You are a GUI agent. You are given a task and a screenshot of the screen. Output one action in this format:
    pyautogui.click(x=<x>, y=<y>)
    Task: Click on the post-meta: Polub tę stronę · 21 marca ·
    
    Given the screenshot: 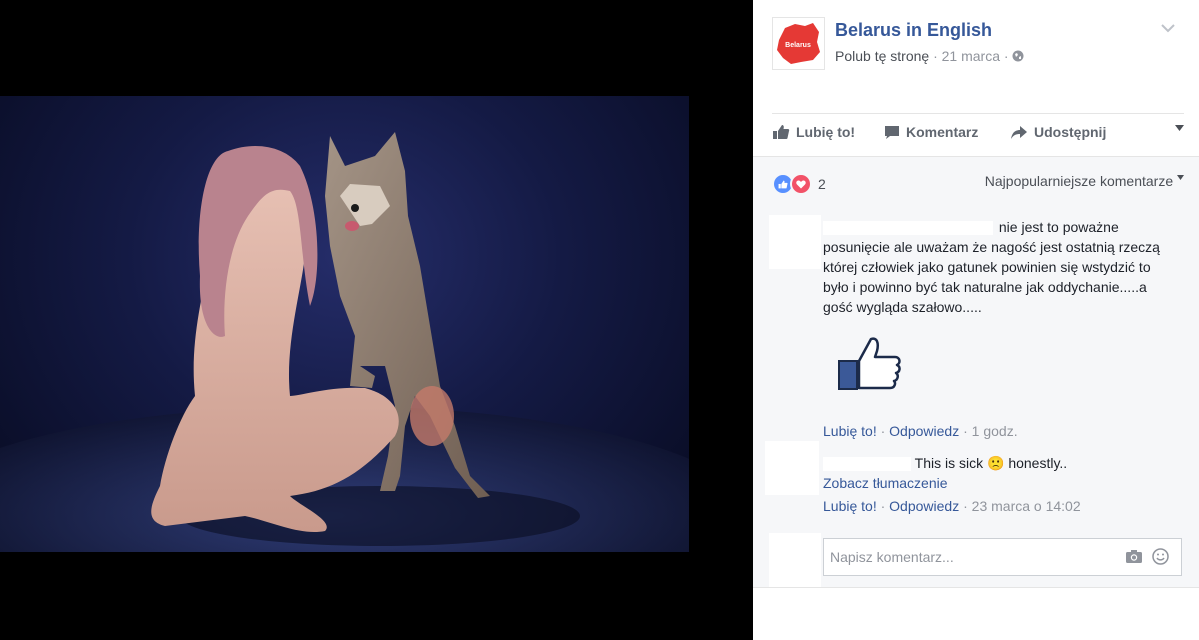 What is the action you would take?
    pyautogui.click(x=929, y=56)
    